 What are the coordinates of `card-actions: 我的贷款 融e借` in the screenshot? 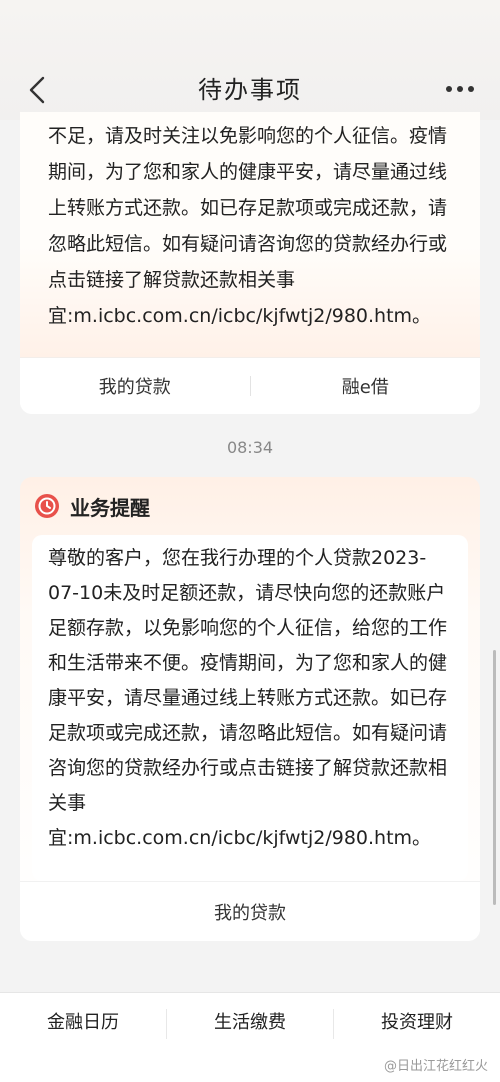 It's located at (250, 385).